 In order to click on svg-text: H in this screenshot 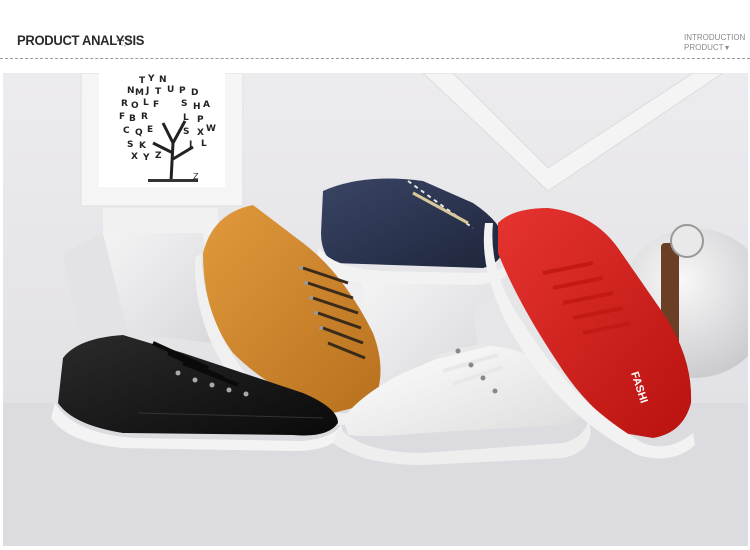, I will do `click(197, 107)`.